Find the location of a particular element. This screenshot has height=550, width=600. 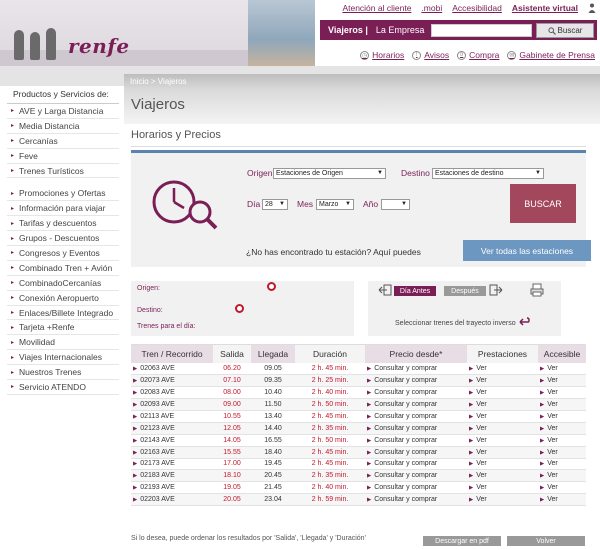

user-icon is located at coordinates (592, 8).